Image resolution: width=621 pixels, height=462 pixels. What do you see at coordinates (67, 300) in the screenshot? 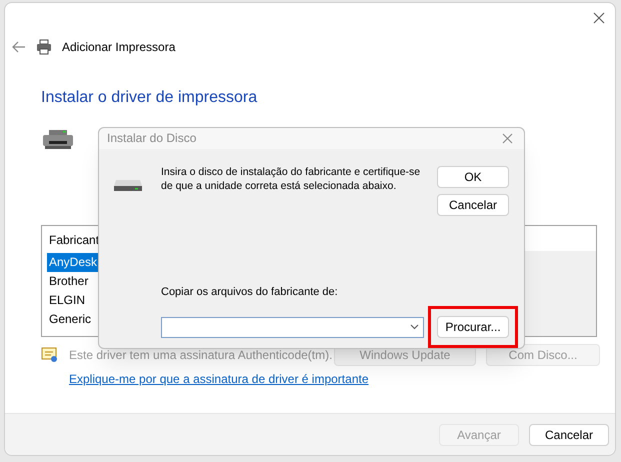
I see `list-item: ELGIN` at bounding box center [67, 300].